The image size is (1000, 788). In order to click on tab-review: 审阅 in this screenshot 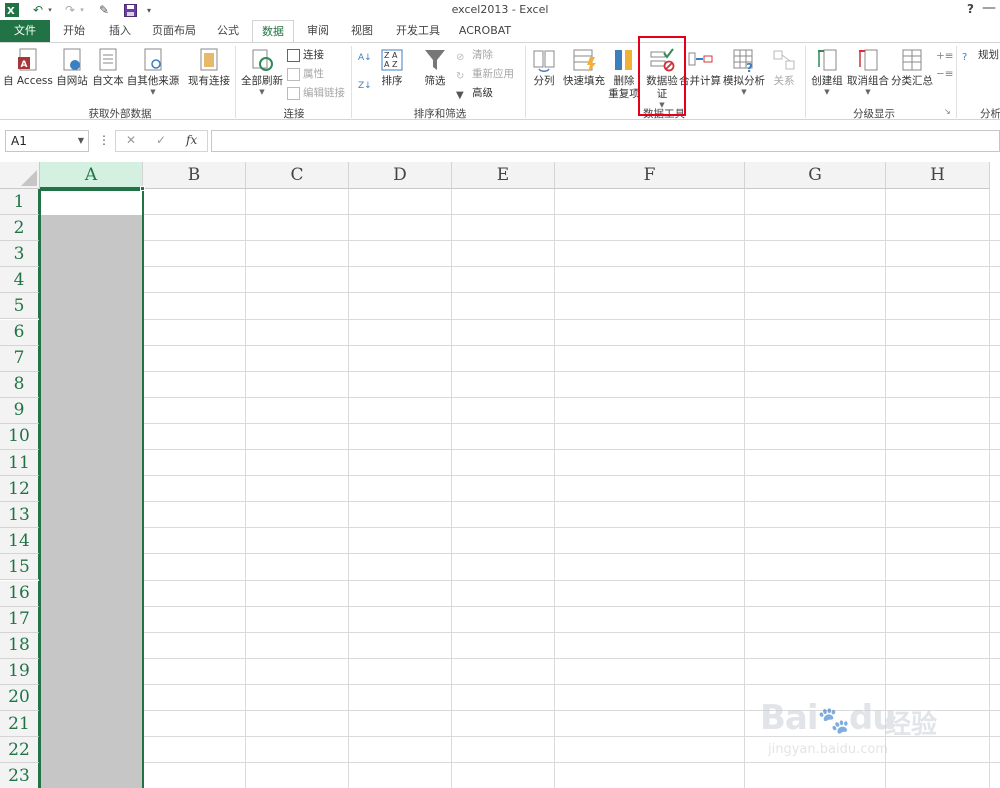, I will do `click(318, 31)`.